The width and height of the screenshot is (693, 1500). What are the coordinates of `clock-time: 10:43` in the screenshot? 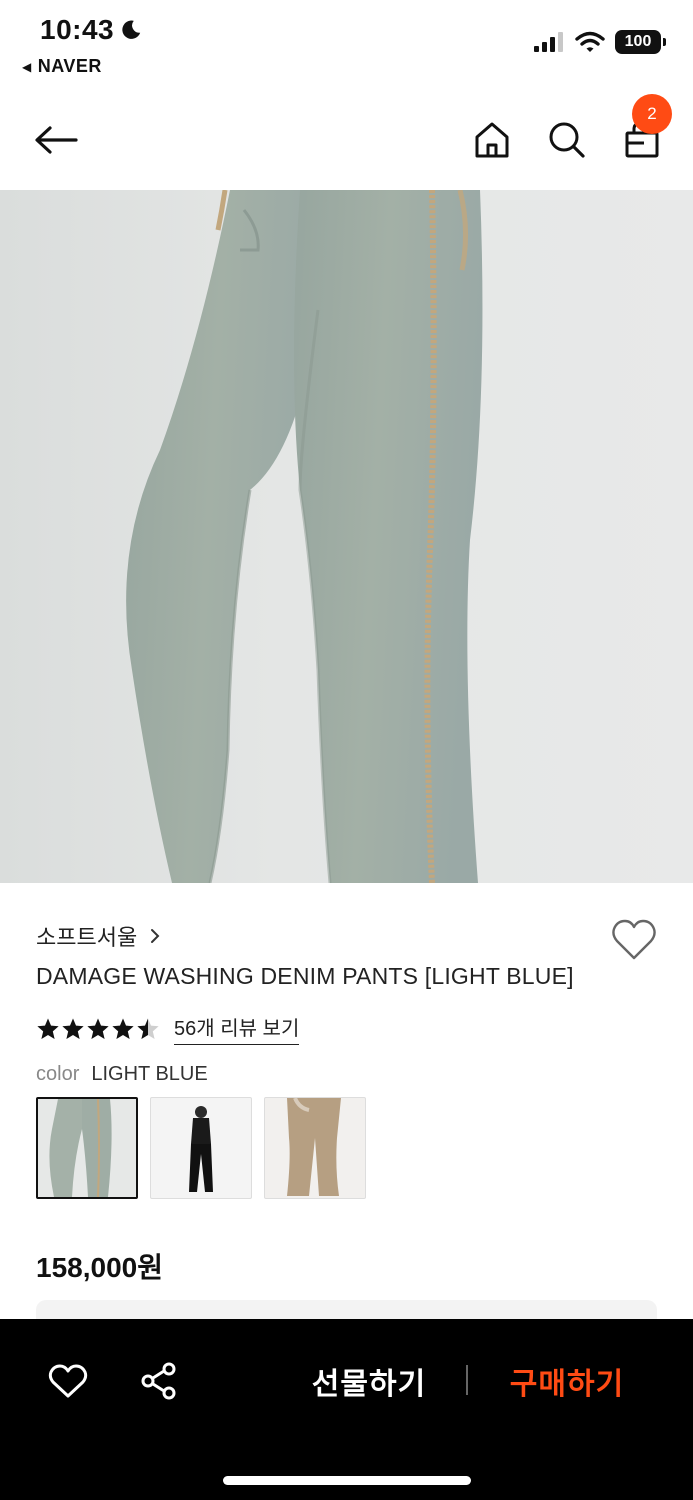 It's located at (77, 29).